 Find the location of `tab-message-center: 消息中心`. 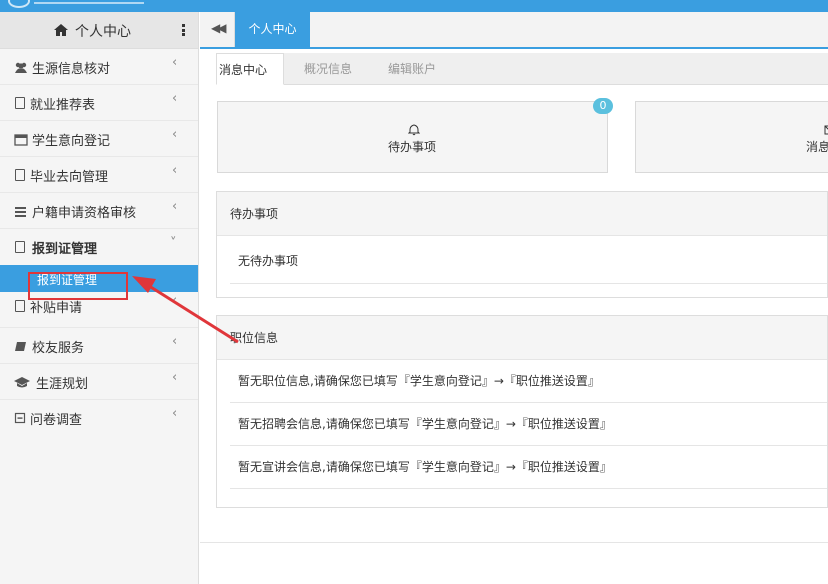

tab-message-center: 消息中心 is located at coordinates (250, 69).